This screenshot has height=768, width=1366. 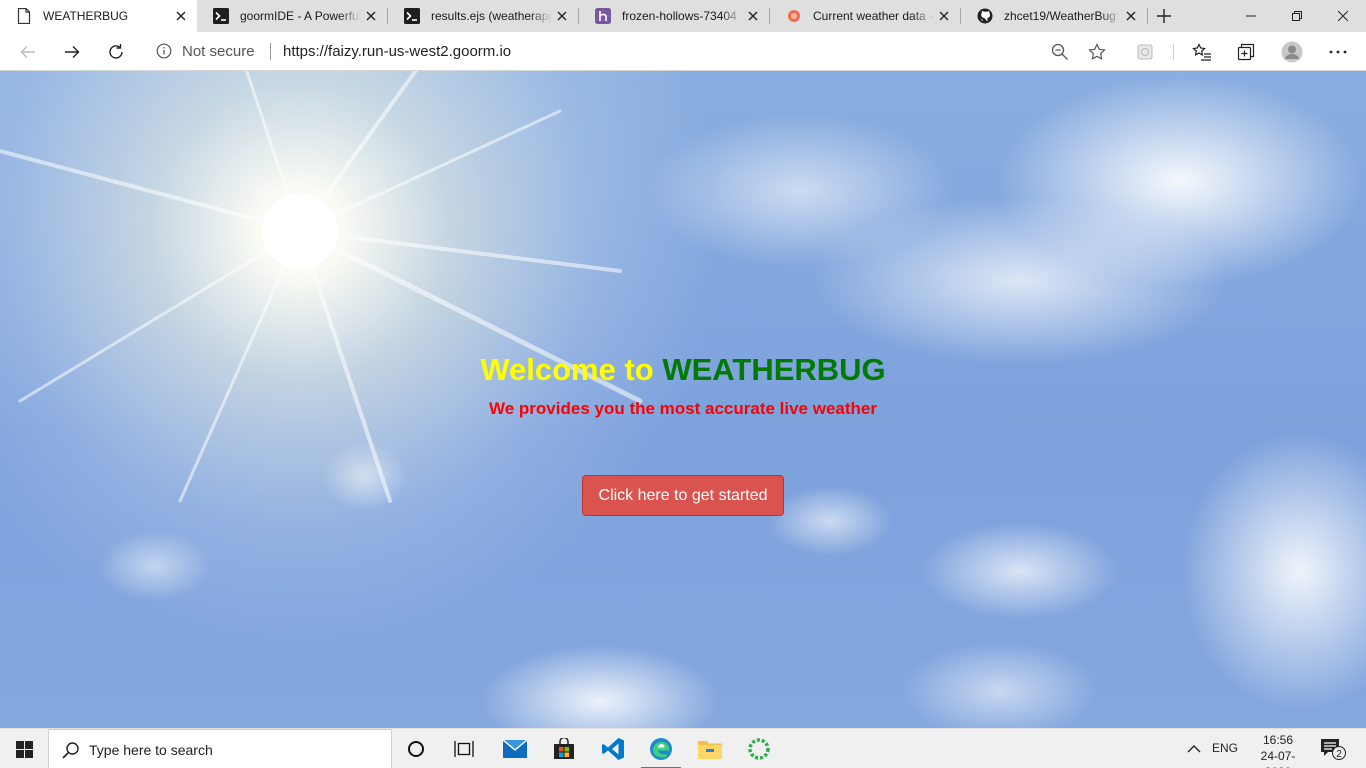 I want to click on avatar-icon, so click(x=1292, y=52).